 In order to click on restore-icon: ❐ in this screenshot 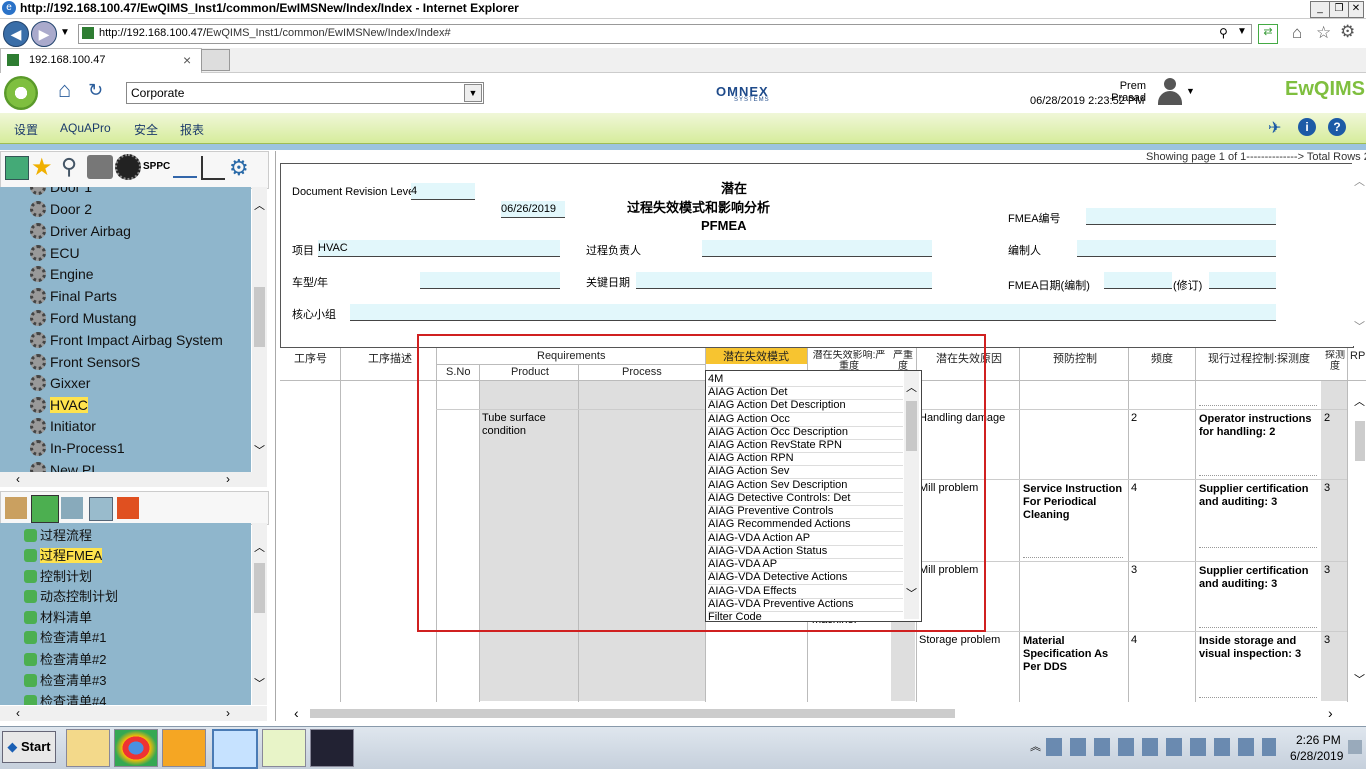, I will do `click(1339, 9)`.